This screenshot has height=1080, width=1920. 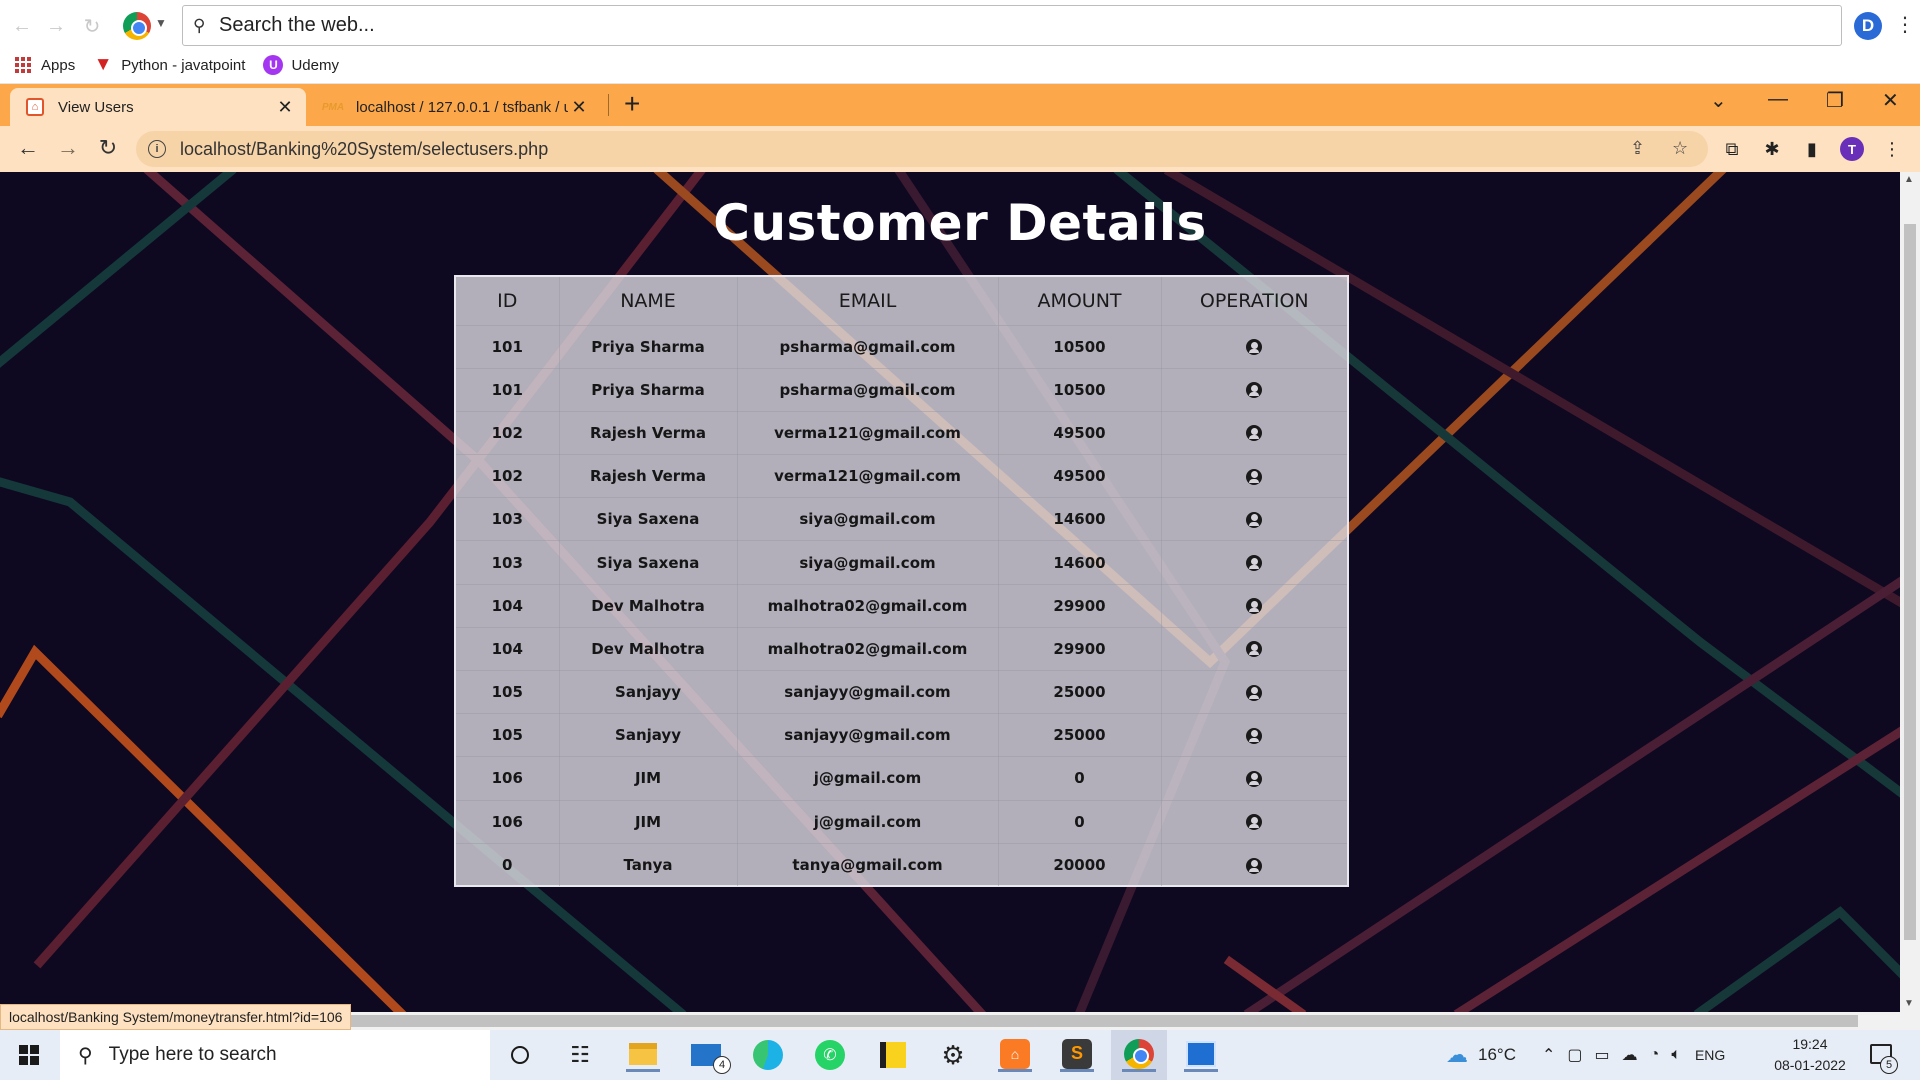 I want to click on volume-icon: 🔈︎, so click(x=1676, y=1055).